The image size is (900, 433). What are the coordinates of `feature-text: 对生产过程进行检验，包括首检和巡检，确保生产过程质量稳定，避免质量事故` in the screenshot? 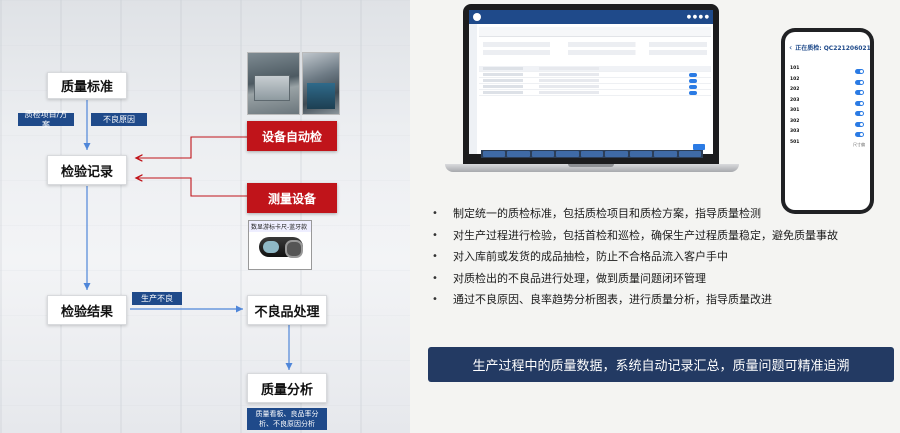 It's located at (645, 235).